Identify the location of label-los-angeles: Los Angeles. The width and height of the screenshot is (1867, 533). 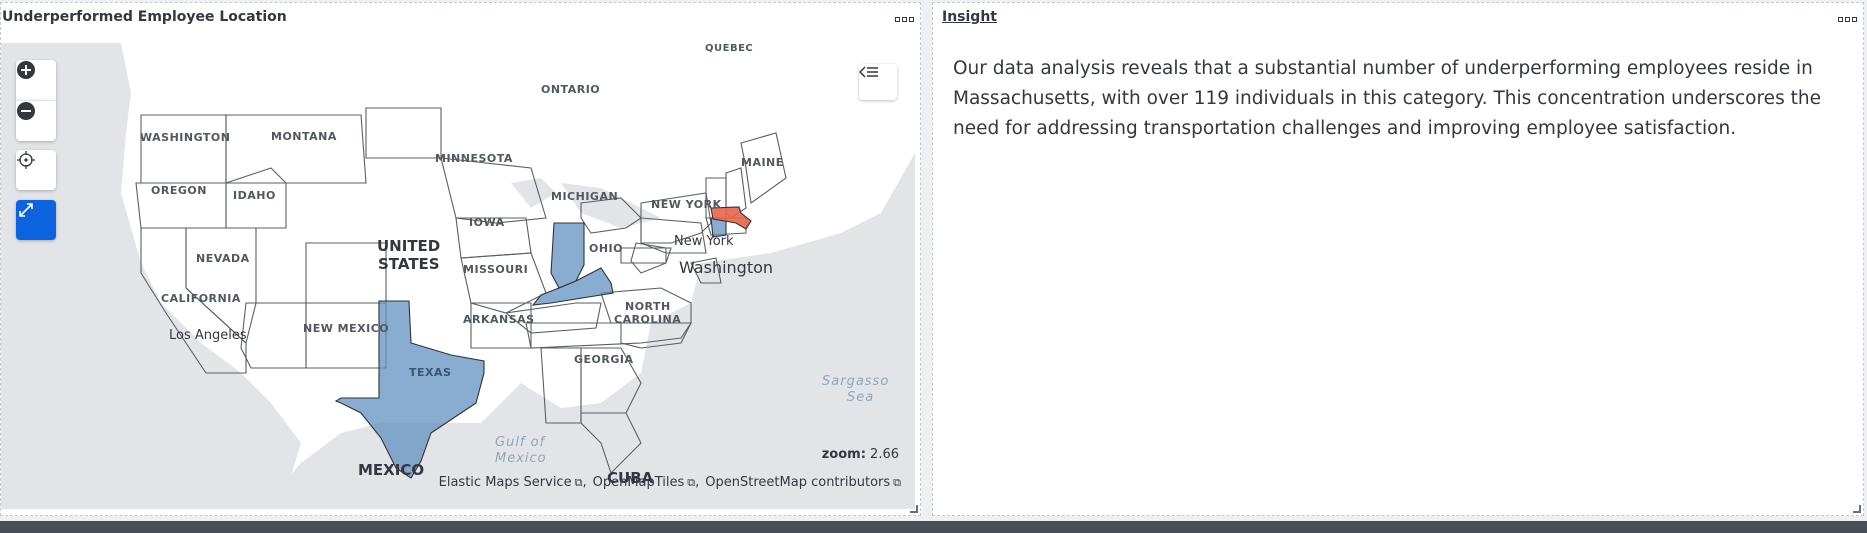
(208, 335).